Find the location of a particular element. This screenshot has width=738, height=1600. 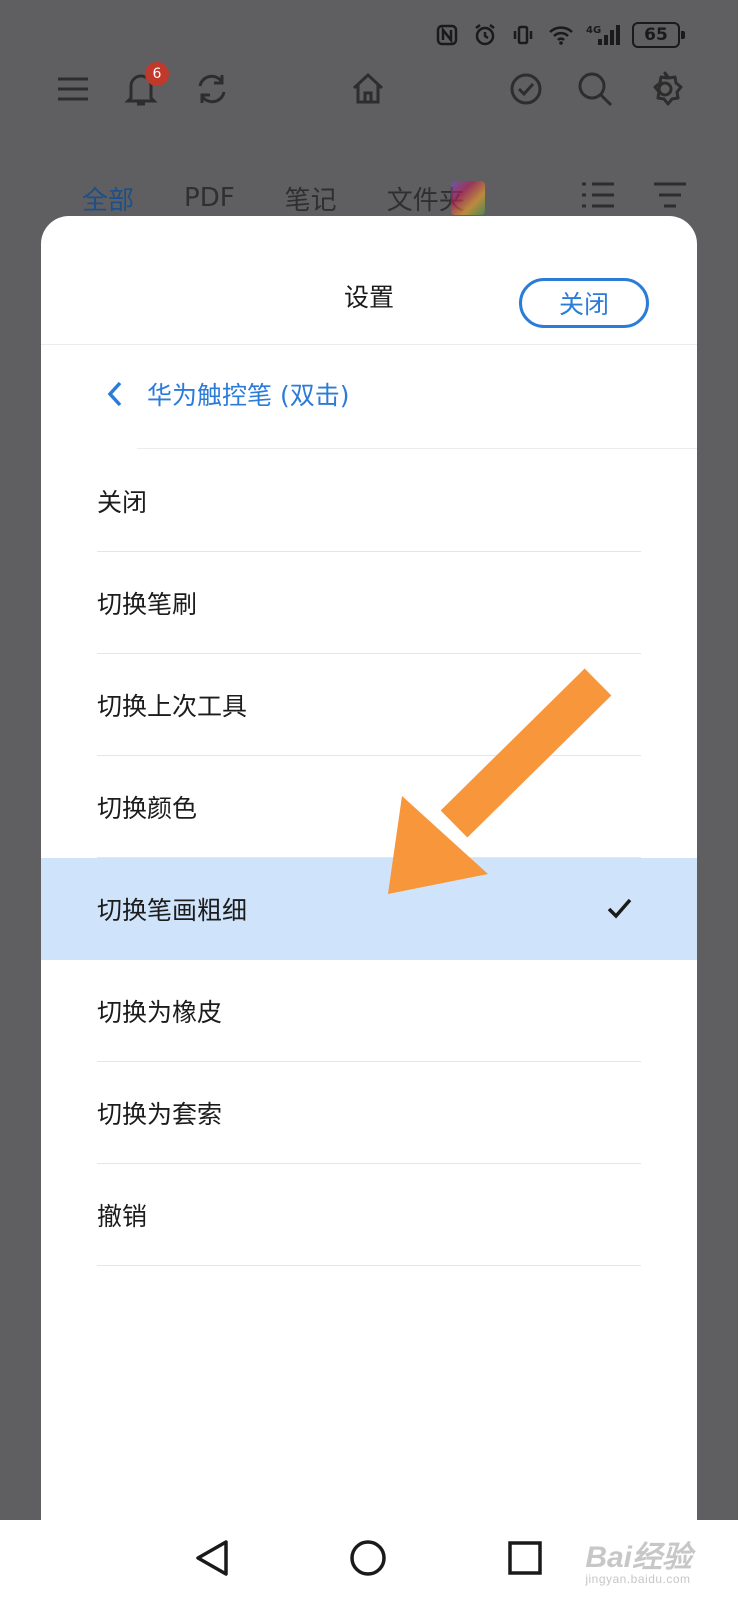

option-close: 关闭 is located at coordinates (369, 501).